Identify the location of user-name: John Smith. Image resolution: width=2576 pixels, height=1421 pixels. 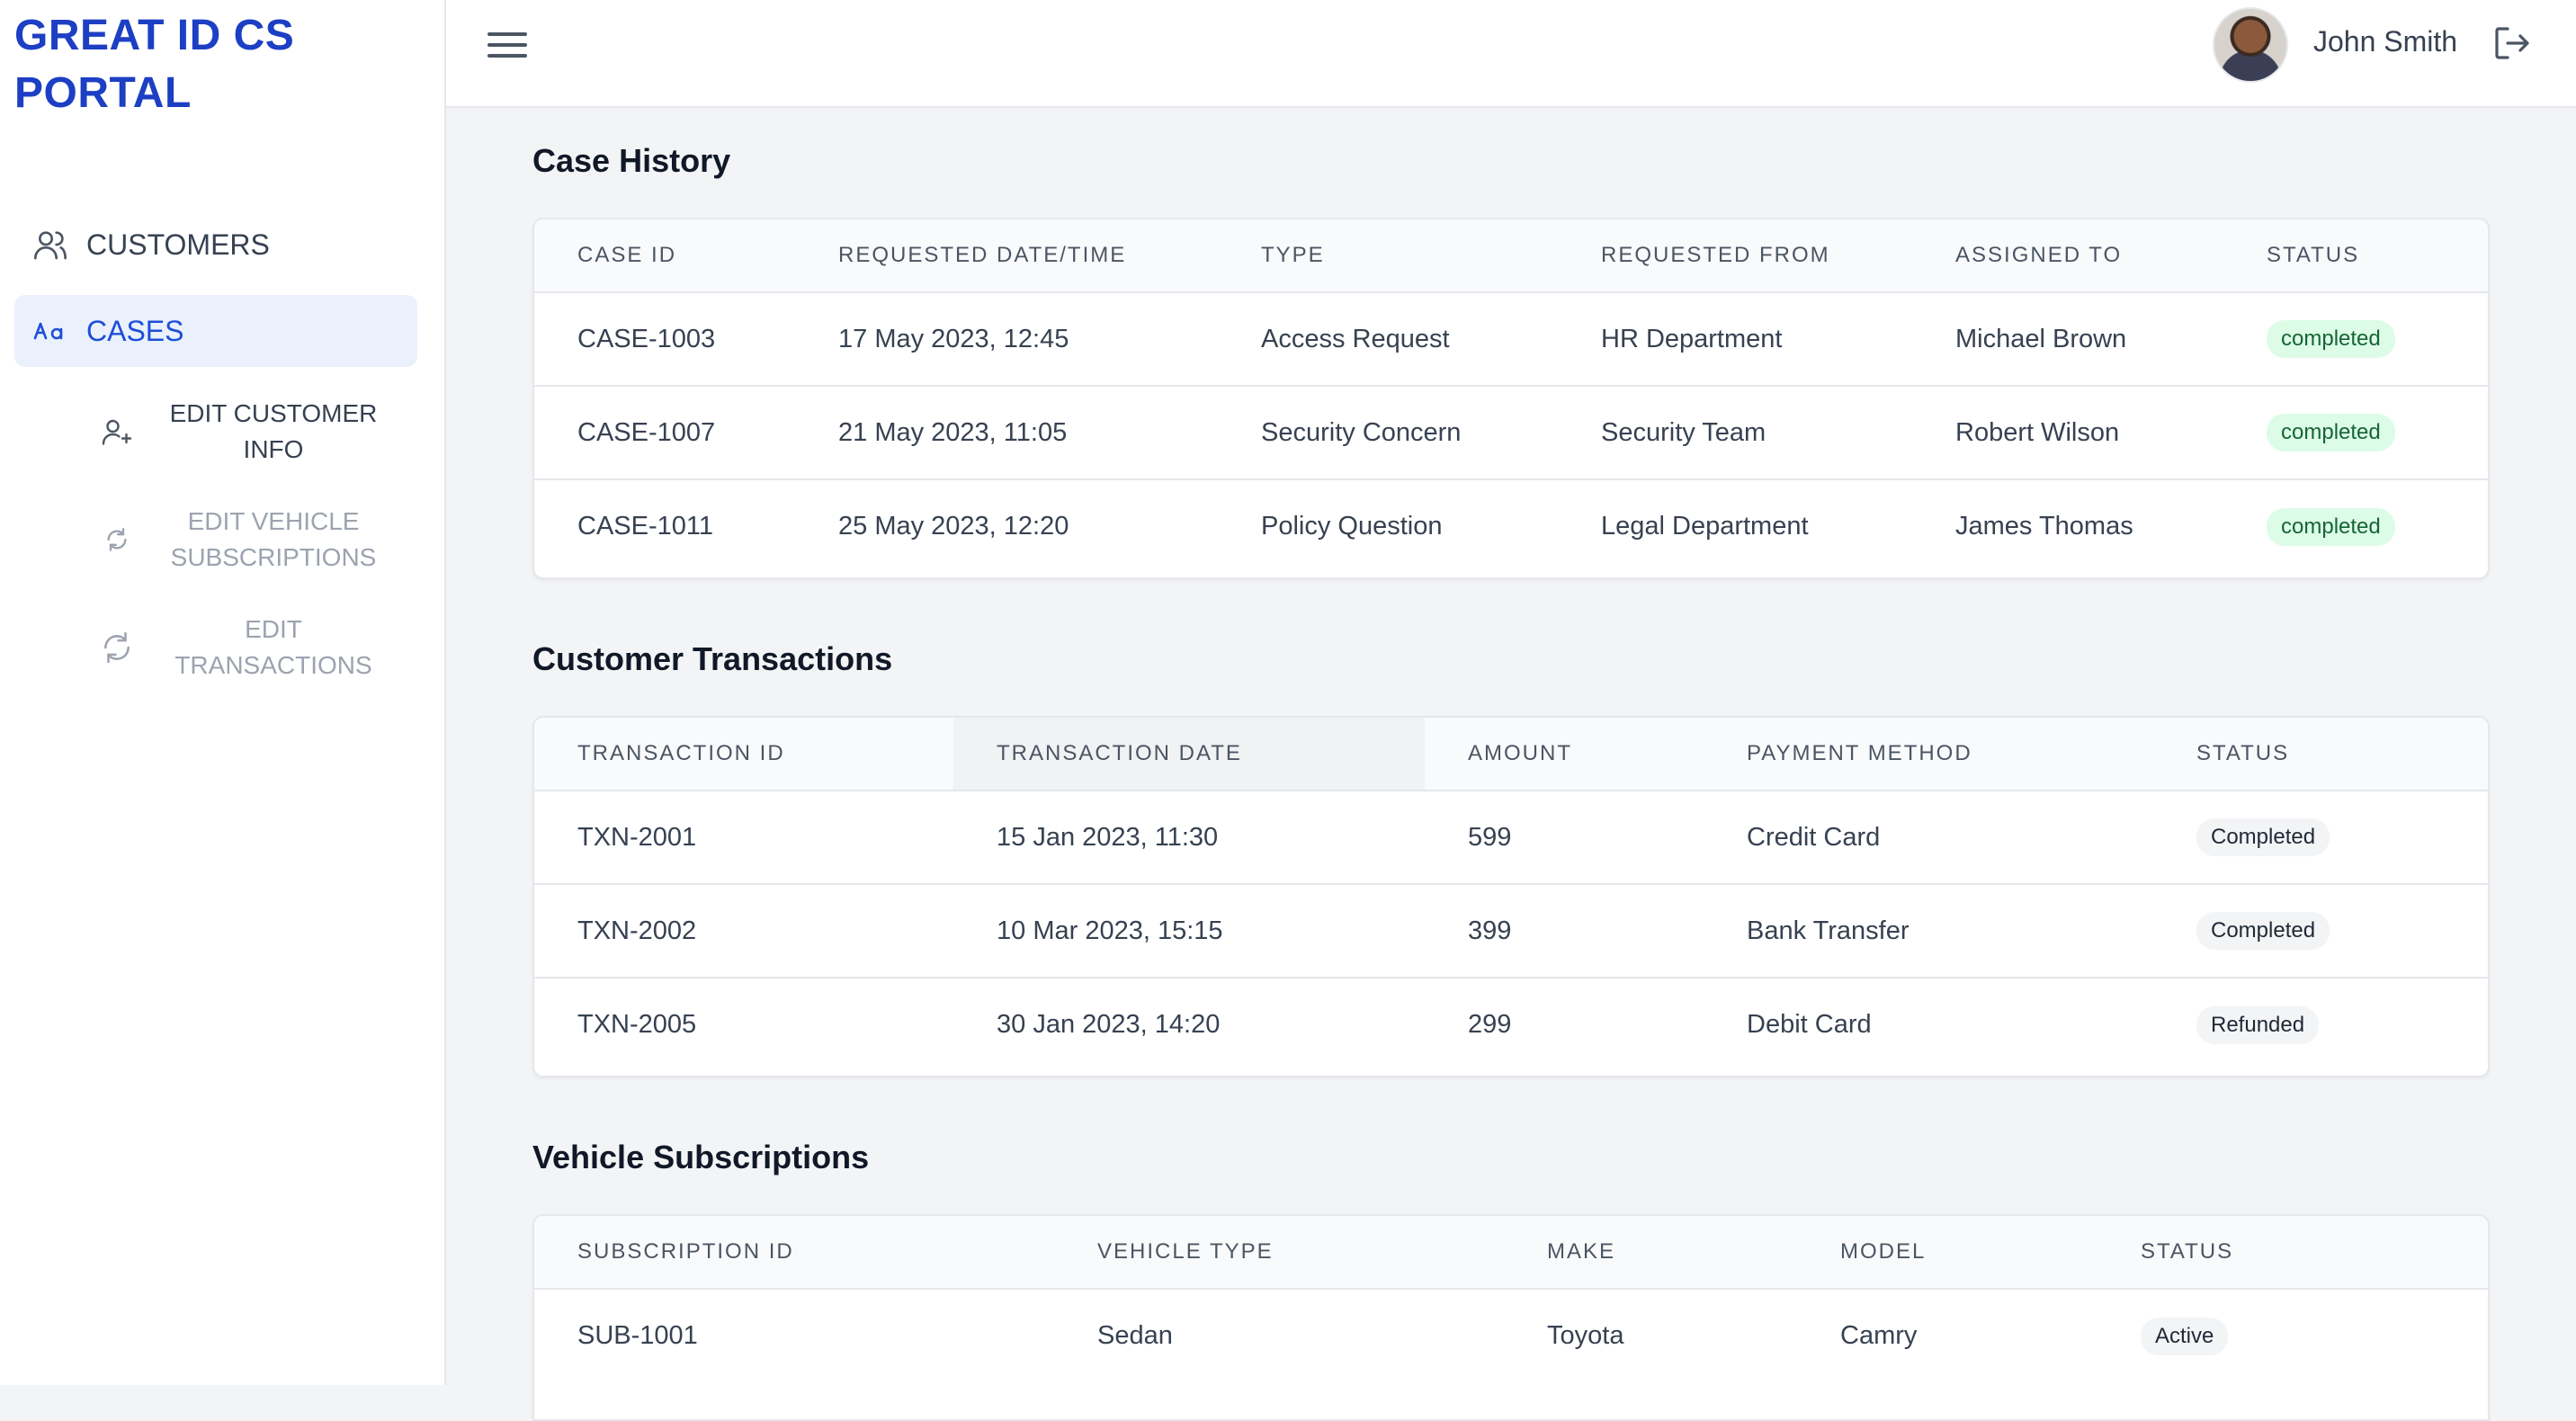
(2385, 42).